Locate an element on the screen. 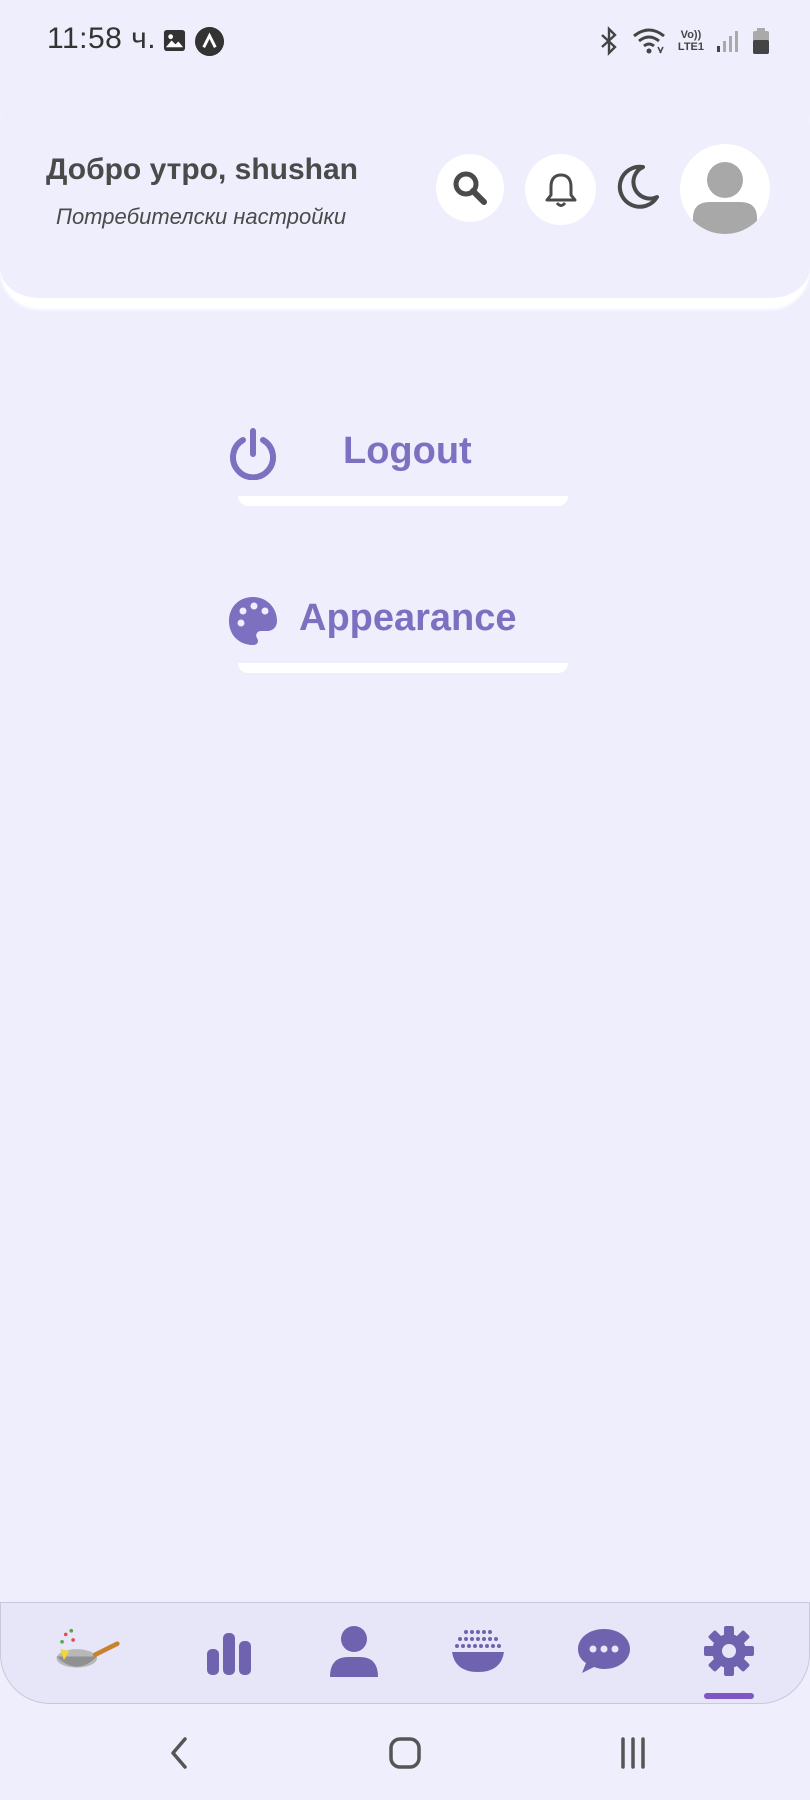  chat-icon is located at coordinates (604, 1651).